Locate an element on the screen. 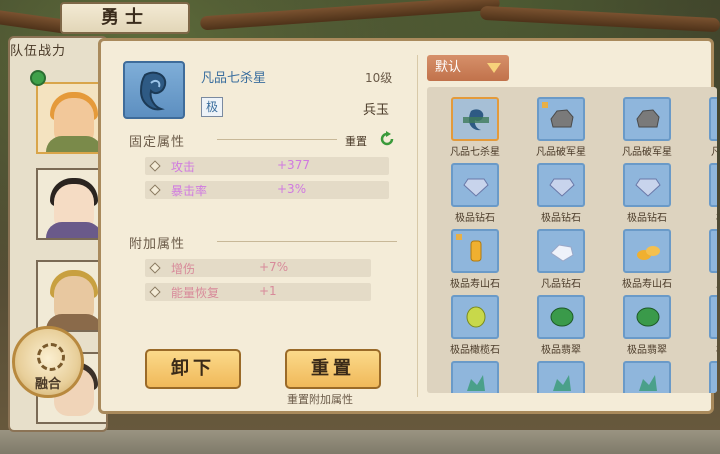 The height and width of the screenshot is (454, 720). attr-value: +377 is located at coordinates (293, 165).